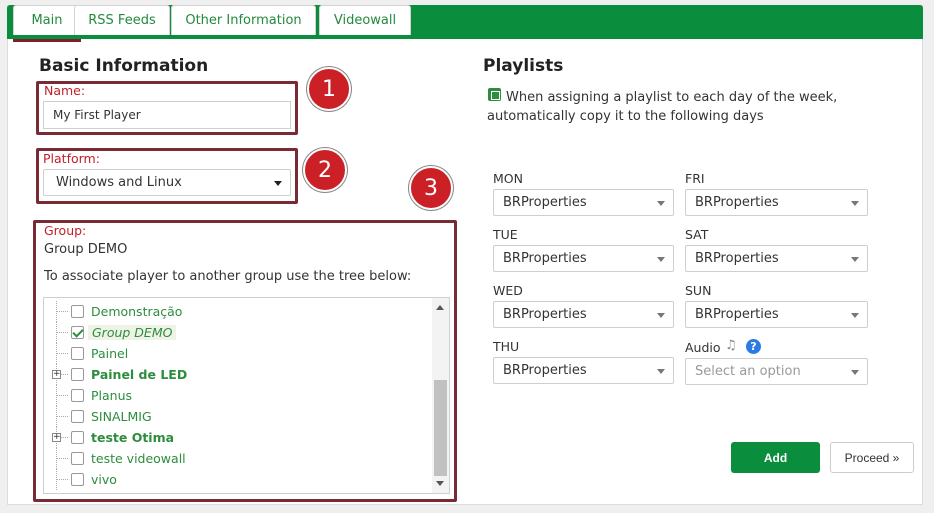  I want to click on playlist-select-wed: BRProperties, so click(583, 314).